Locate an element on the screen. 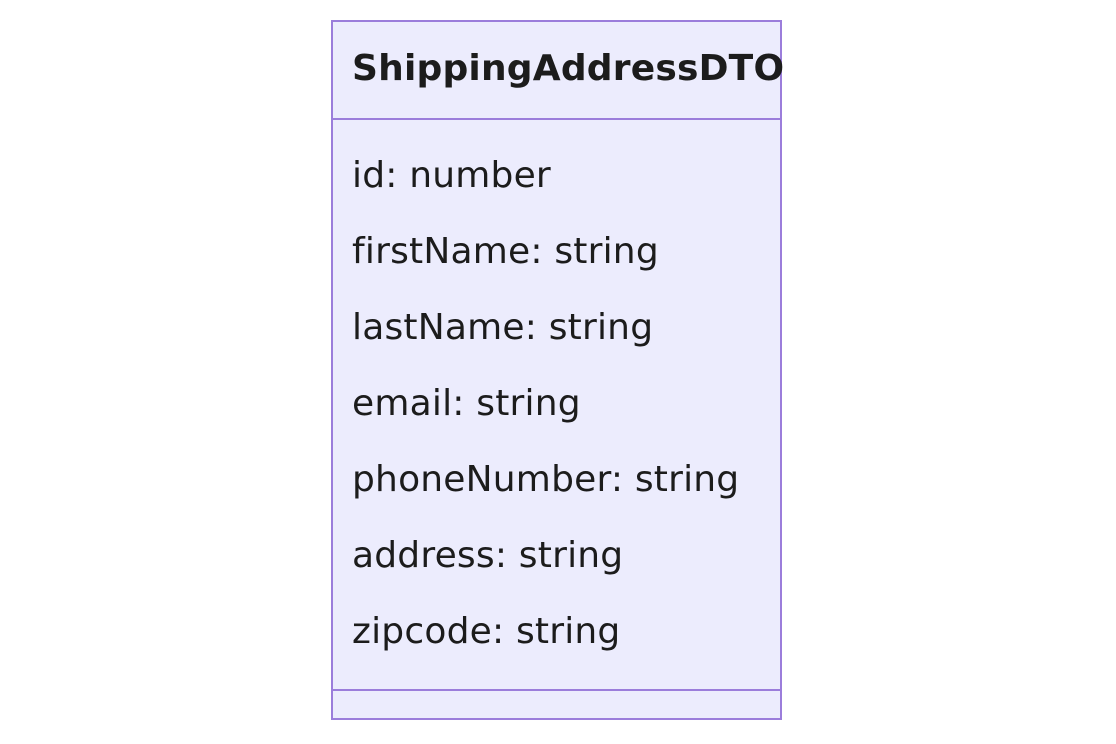 The image size is (1116, 744). class-header: ShippingAddressDTO is located at coordinates (558, 71).